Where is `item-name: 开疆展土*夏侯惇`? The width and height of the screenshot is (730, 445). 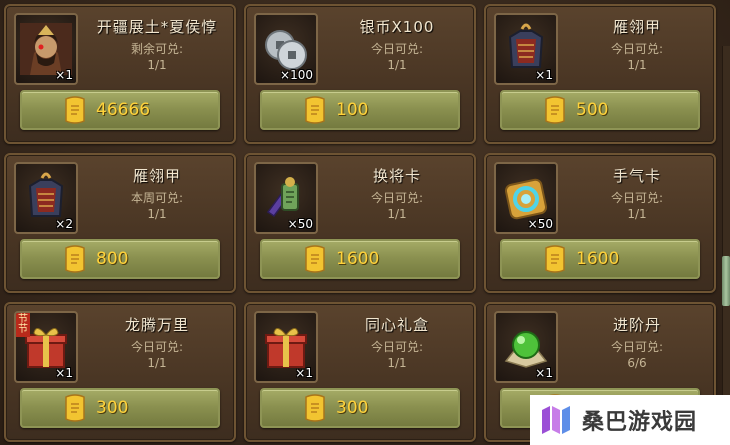
item-name: 开疆展土*夏侯惇 is located at coordinates (157, 27).